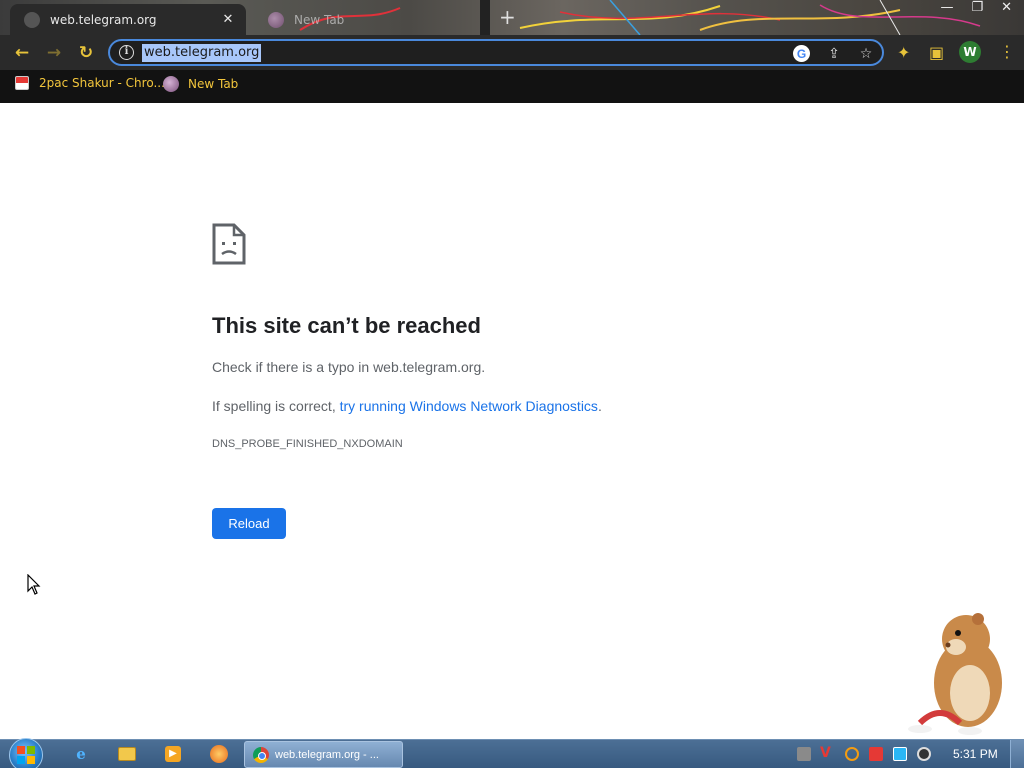 The height and width of the screenshot is (768, 1024). Describe the element at coordinates (876, 754) in the screenshot. I see `tray-flag-icon` at that location.